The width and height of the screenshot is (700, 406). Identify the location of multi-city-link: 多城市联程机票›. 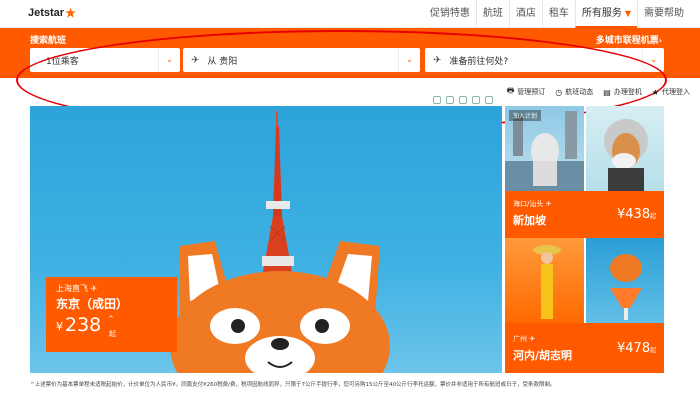
(629, 39).